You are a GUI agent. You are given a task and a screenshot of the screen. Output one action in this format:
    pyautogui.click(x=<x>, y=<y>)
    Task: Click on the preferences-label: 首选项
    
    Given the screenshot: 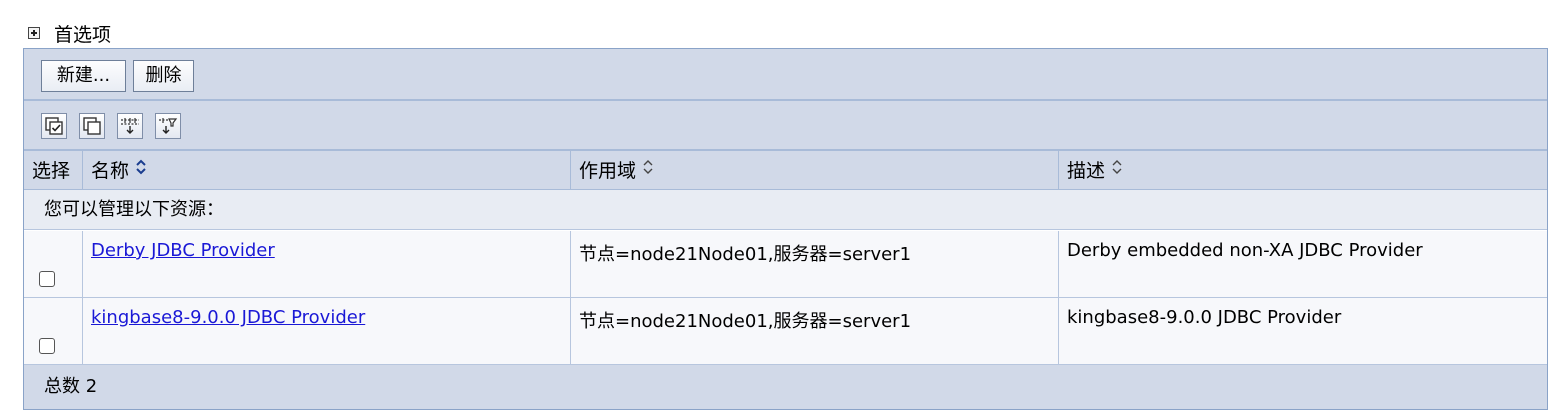 What is the action you would take?
    pyautogui.click(x=82, y=33)
    